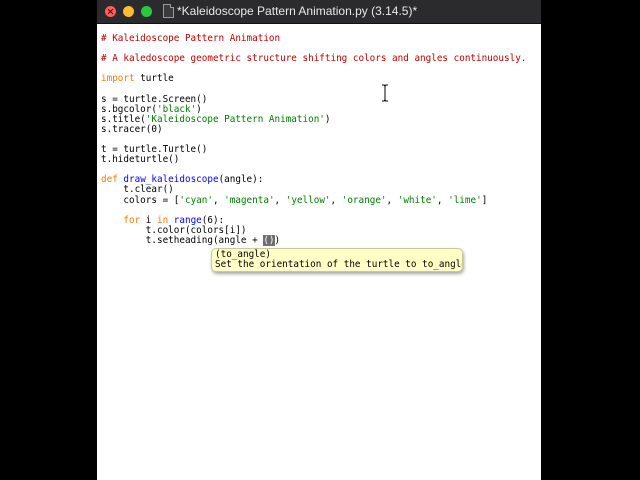 The image size is (640, 480). I want to click on code-line: s.tracer(0), so click(132, 129).